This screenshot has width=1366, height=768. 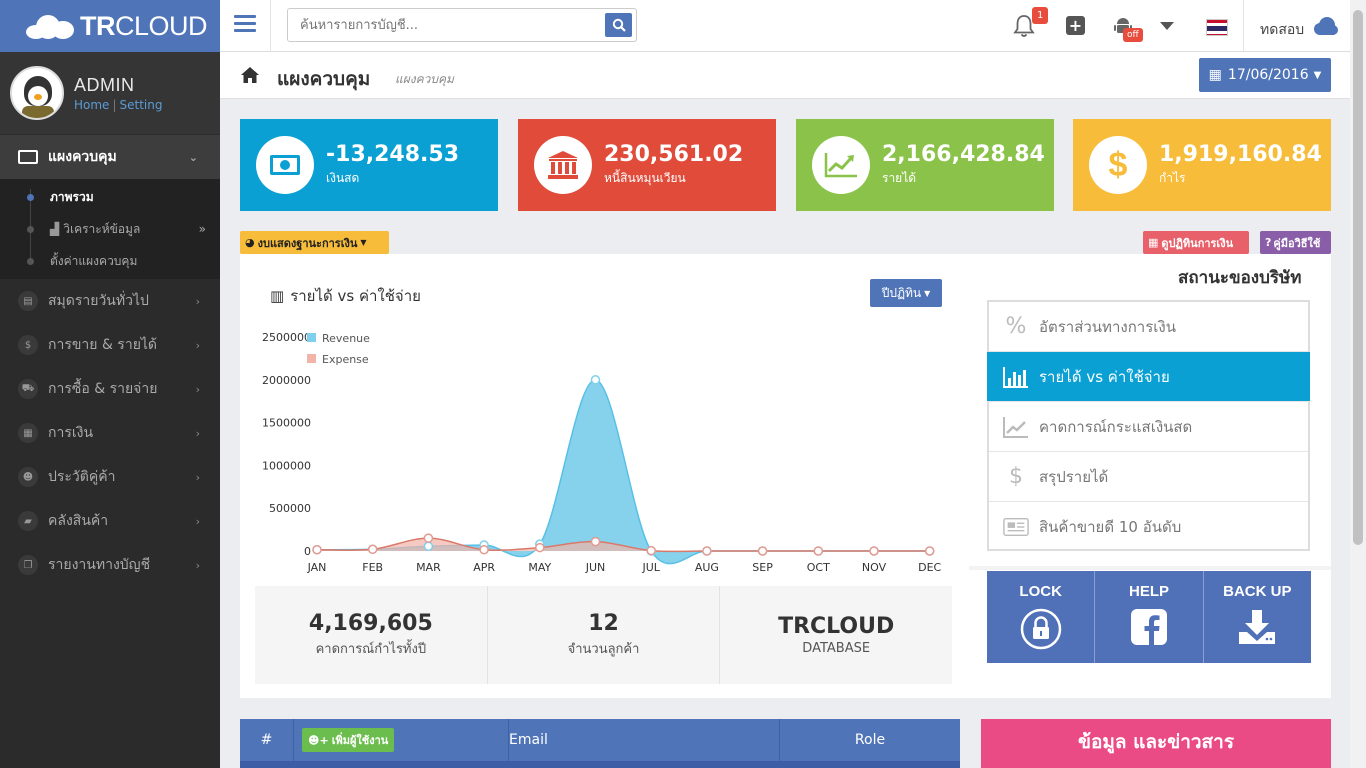 What do you see at coordinates (28, 389) in the screenshot?
I see `cart-icon: ⛟` at bounding box center [28, 389].